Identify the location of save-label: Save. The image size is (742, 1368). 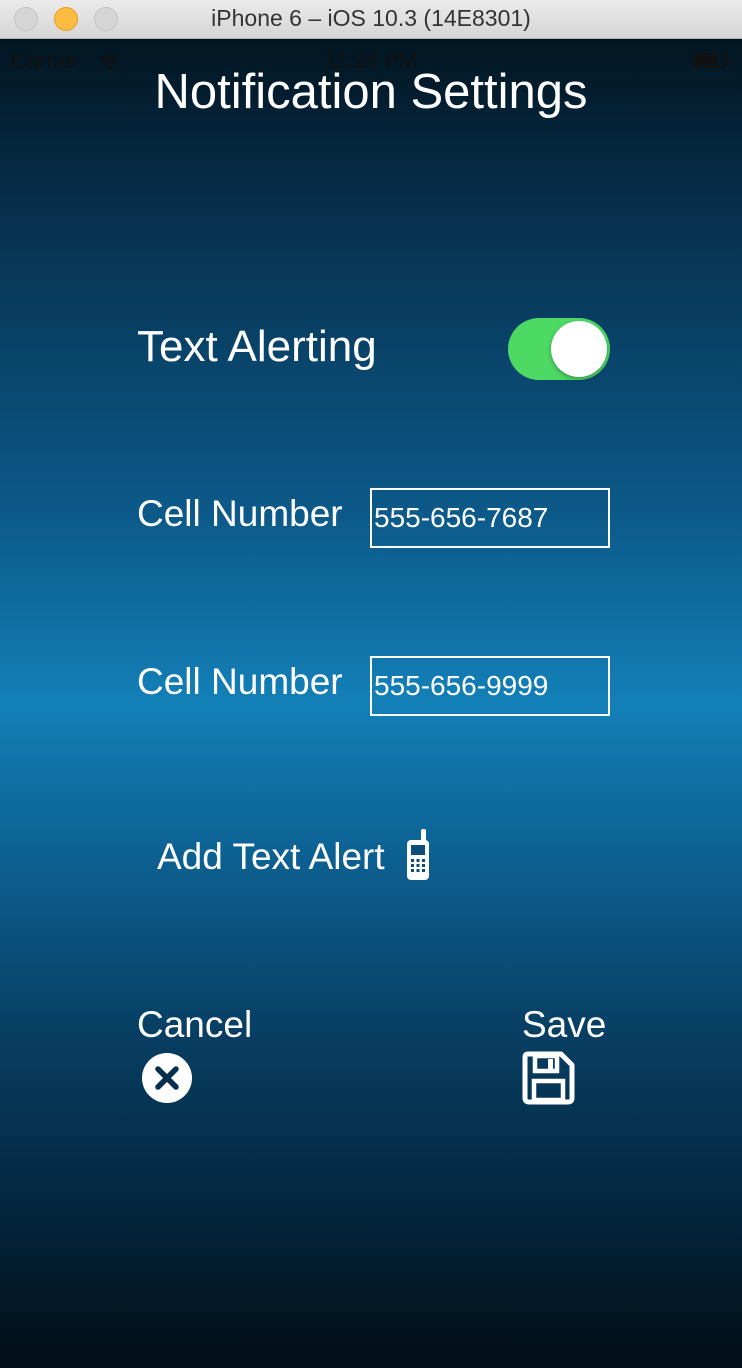
(564, 1024).